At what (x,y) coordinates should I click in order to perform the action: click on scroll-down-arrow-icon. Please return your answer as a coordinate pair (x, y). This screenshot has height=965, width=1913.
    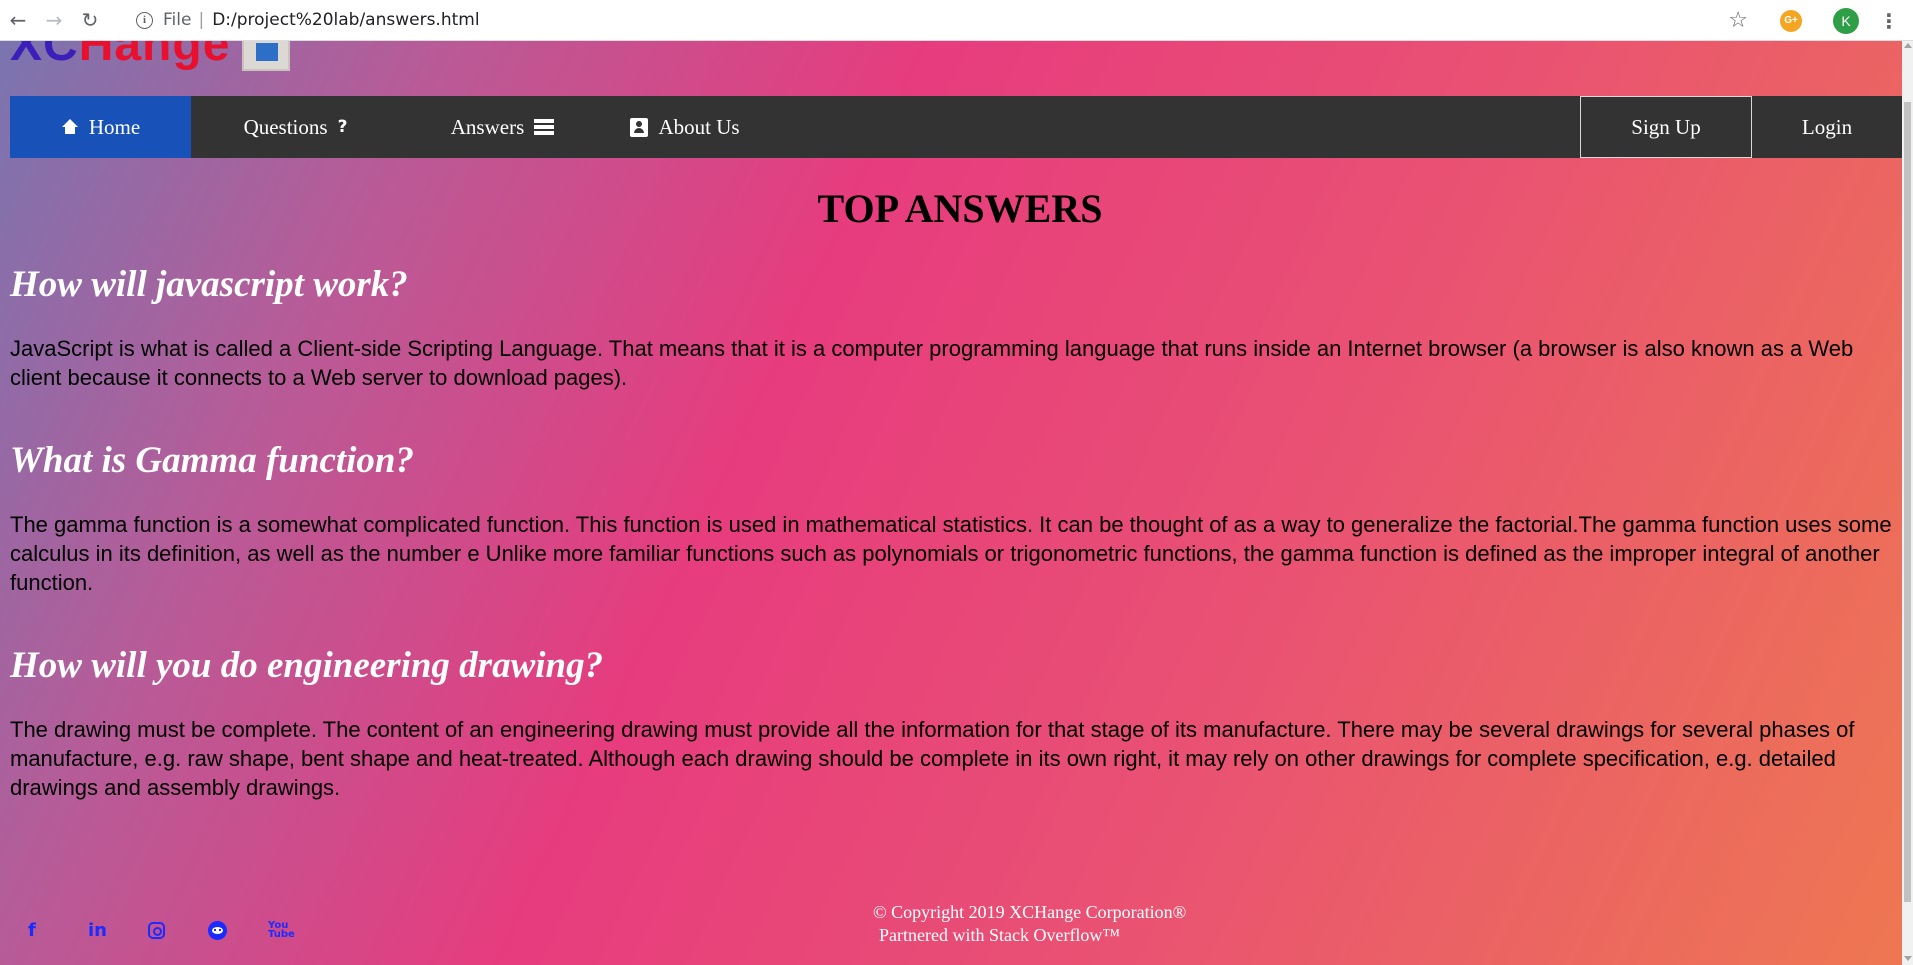
    Looking at the image, I should click on (1908, 958).